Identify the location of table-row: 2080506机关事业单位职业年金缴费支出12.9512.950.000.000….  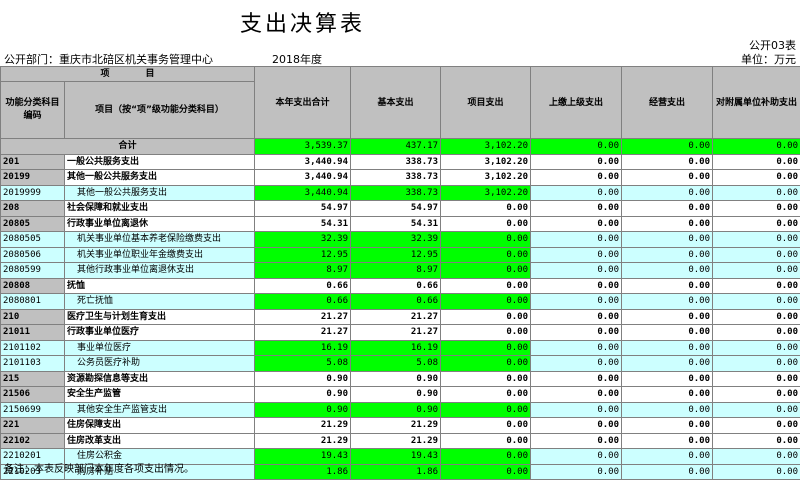
(400, 255).